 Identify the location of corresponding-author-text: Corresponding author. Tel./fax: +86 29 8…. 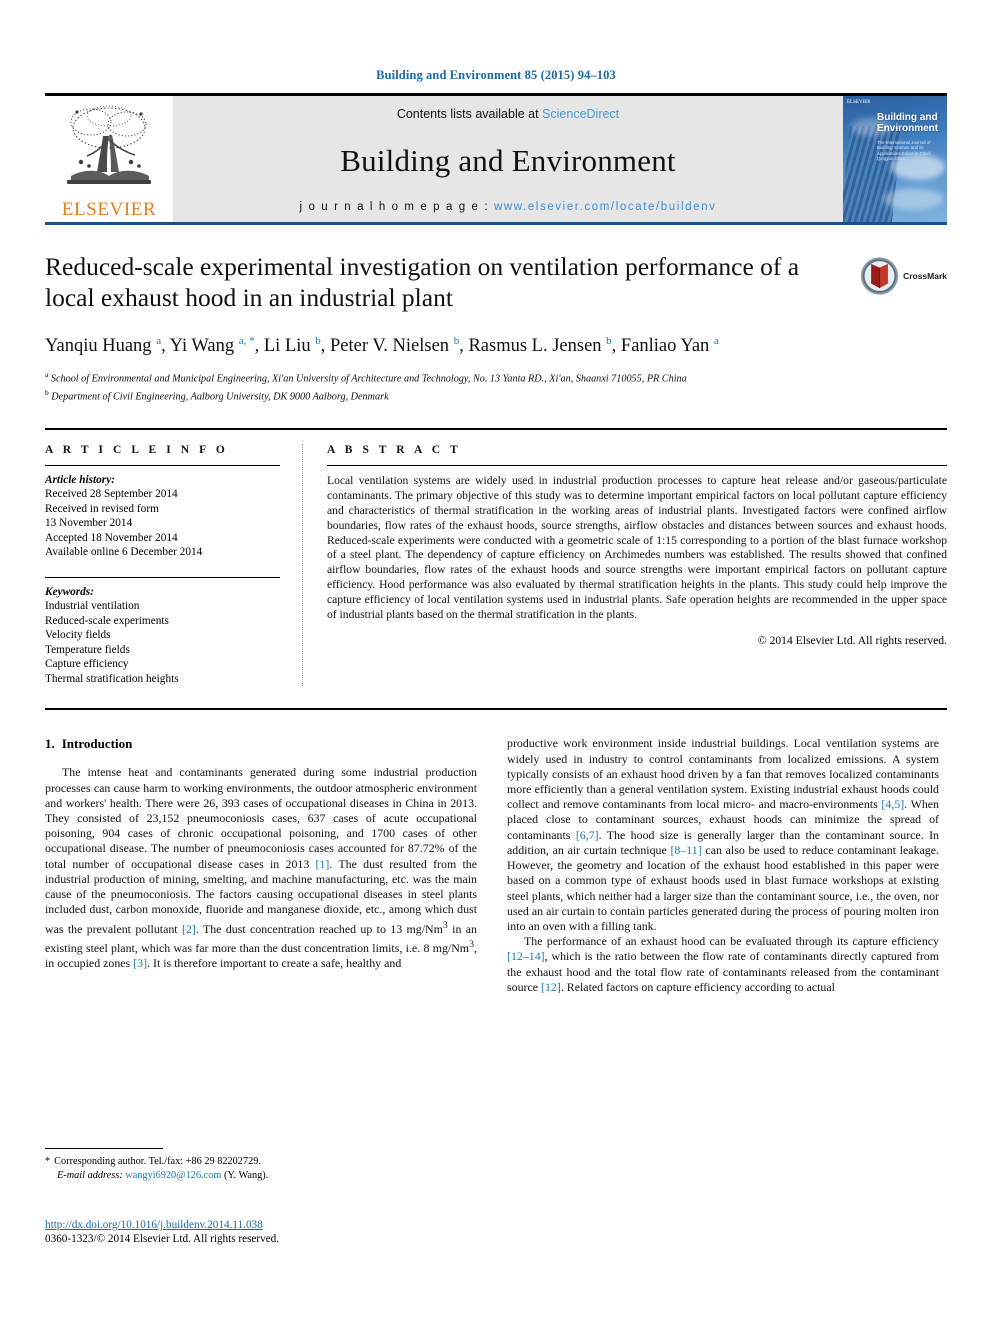
(157, 1161).